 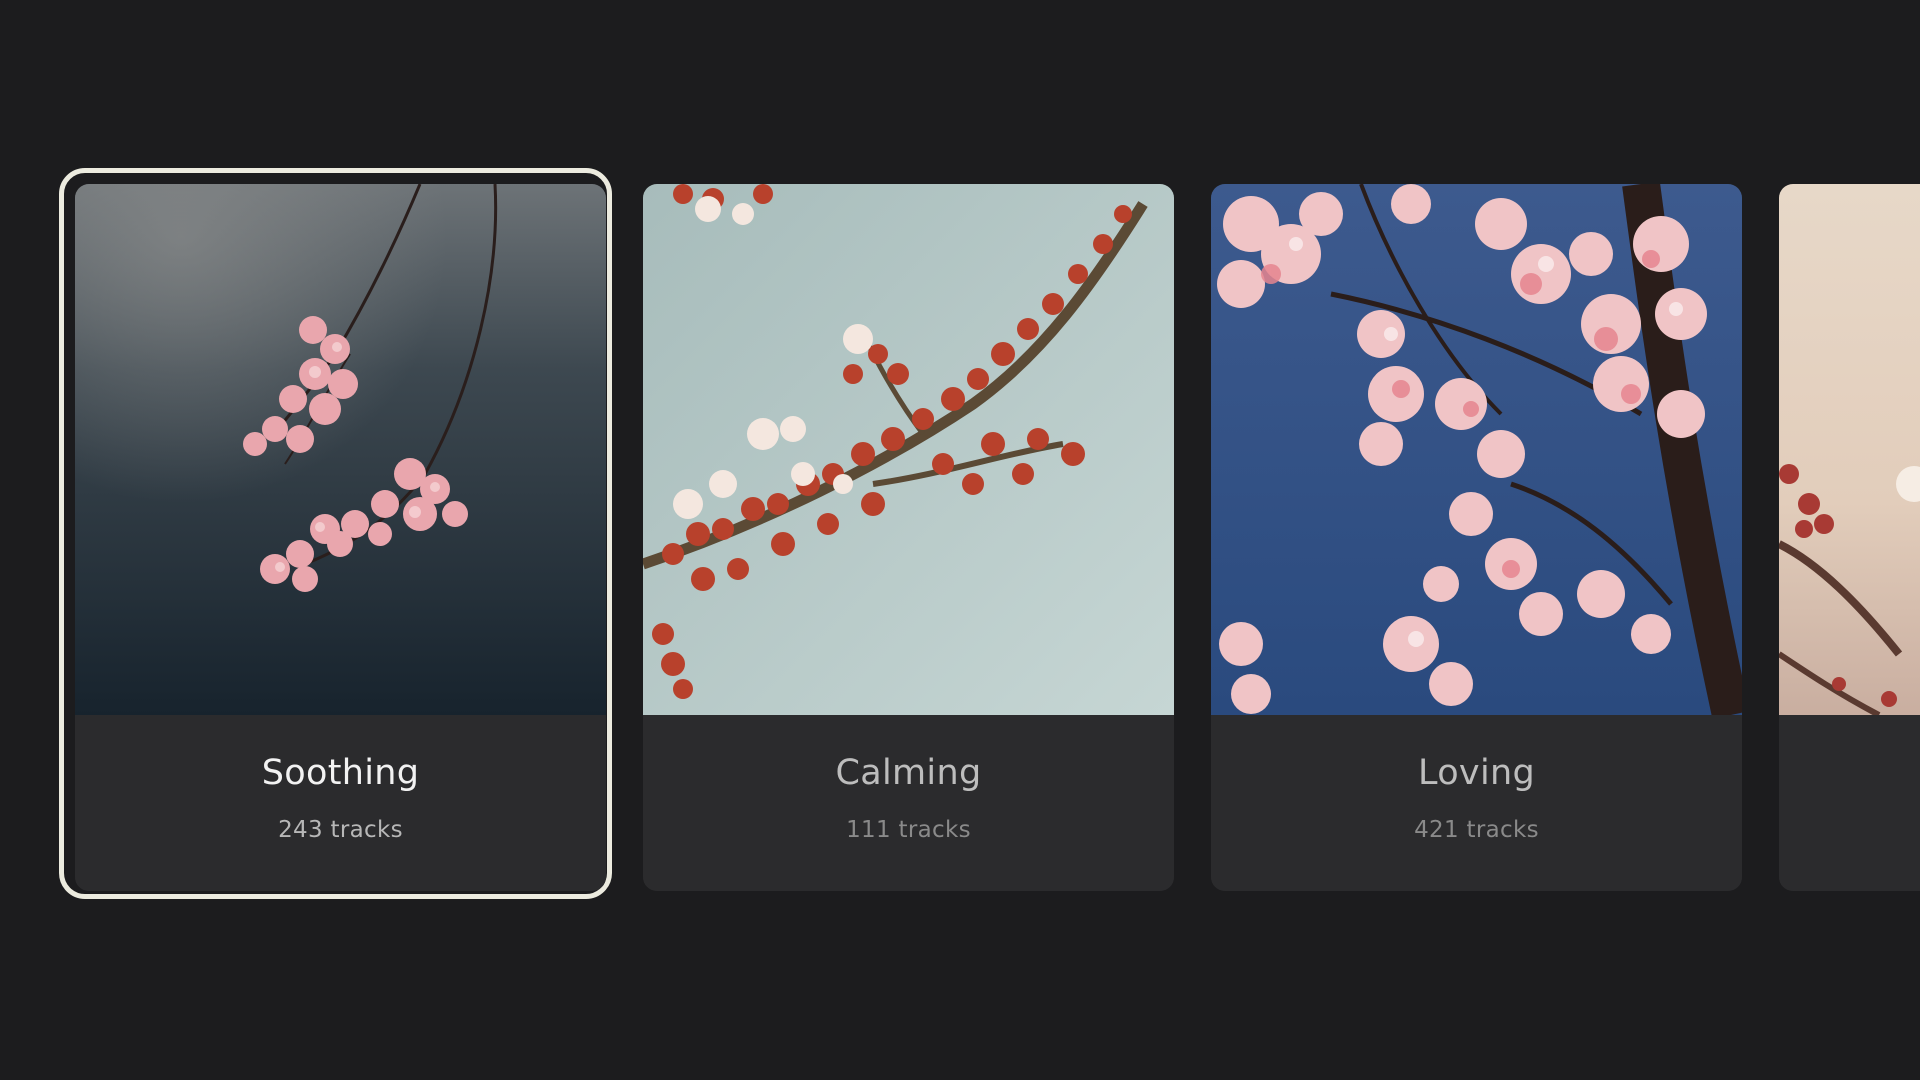 I want to click on card-meta: Soothing 243 tracks, so click(x=340, y=803).